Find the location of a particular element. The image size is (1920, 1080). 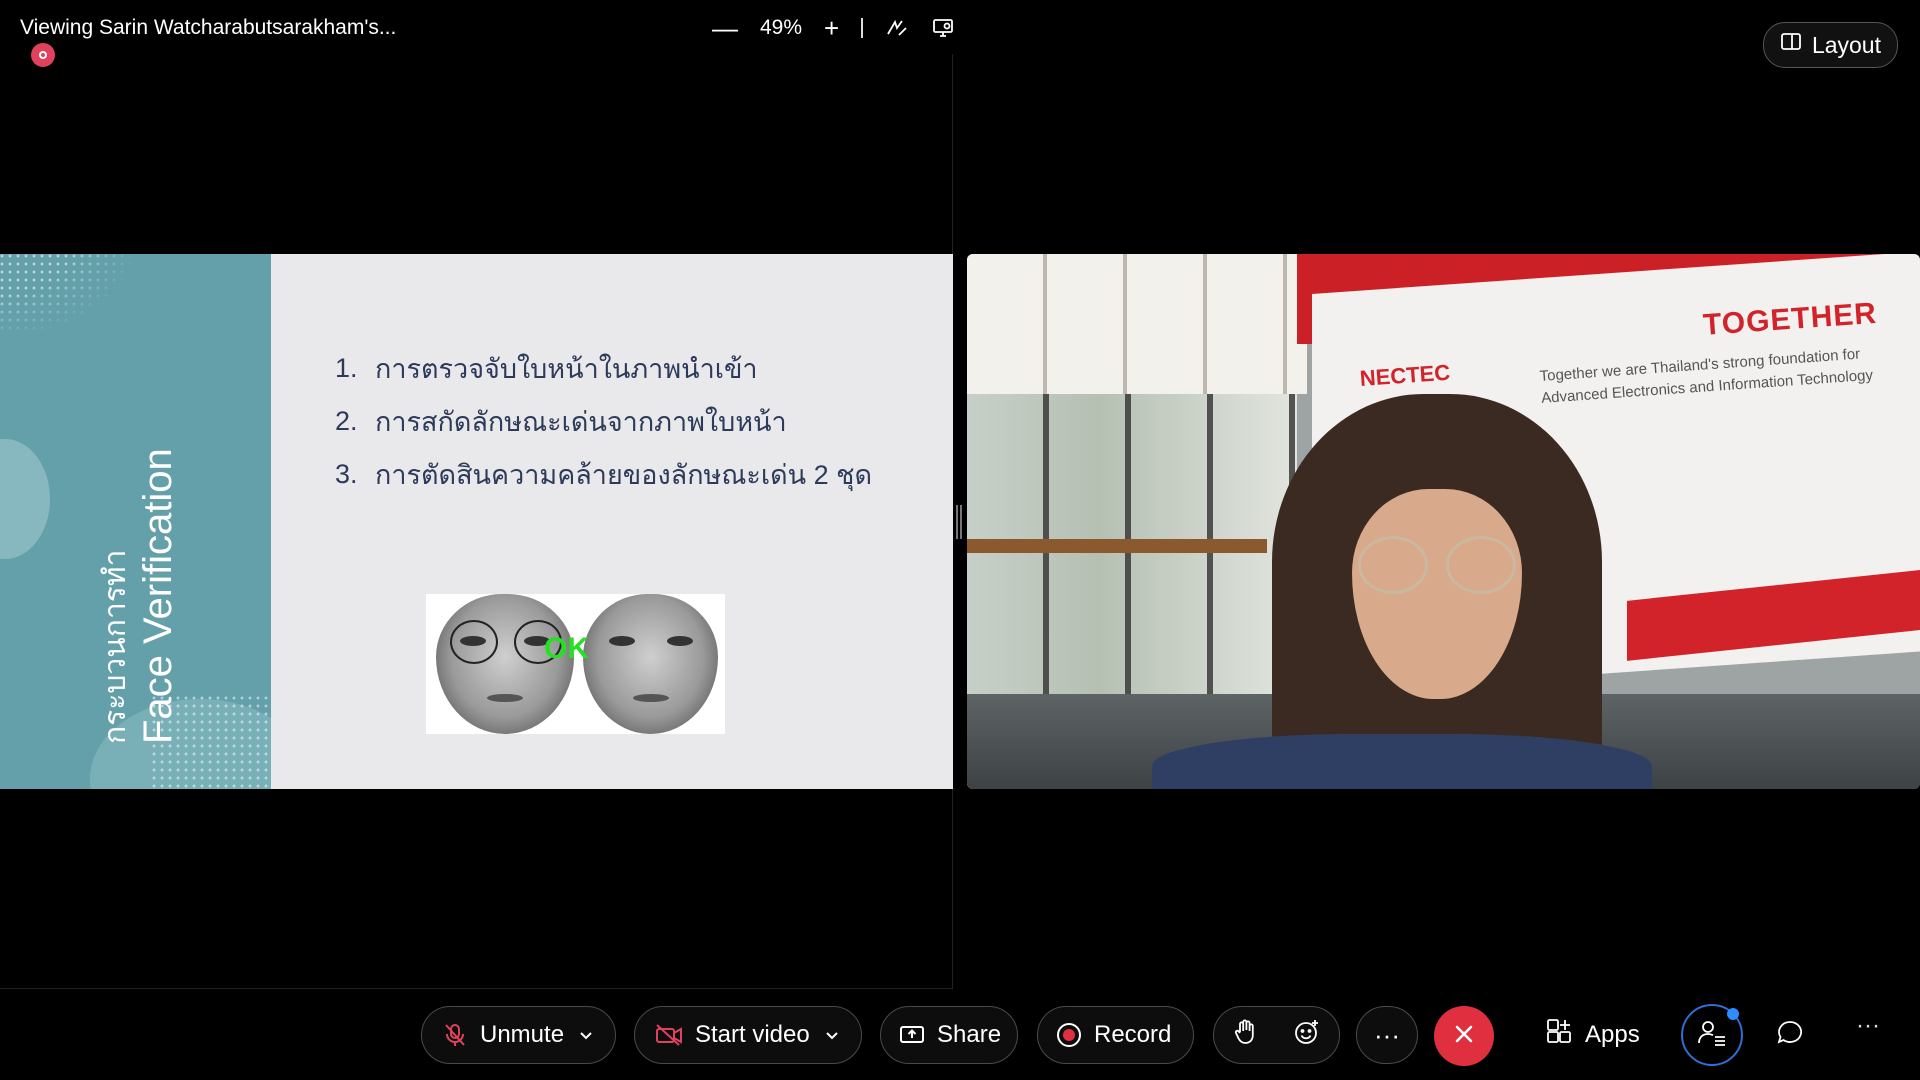

list-item: 2. การสกัดลักษณะเด่นจากภาพใบหน้า is located at coordinates (603, 421).